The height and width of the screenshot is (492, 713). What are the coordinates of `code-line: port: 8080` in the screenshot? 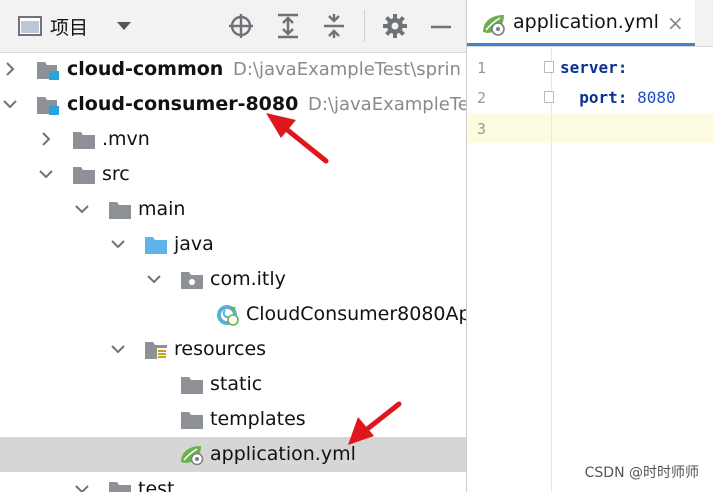 It's located at (618, 97).